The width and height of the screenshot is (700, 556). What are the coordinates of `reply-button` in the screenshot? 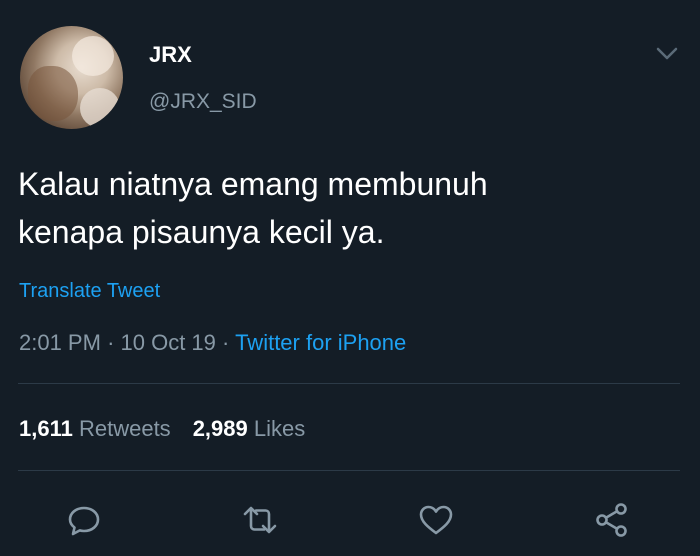 It's located at (84, 520).